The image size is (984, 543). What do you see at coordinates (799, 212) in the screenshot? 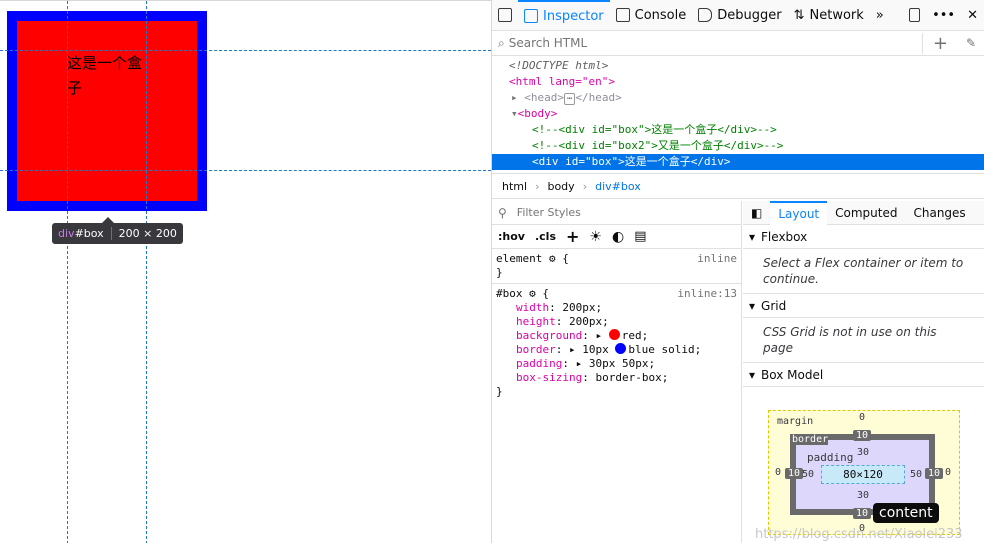
I see `tab-layout: Layout` at bounding box center [799, 212].